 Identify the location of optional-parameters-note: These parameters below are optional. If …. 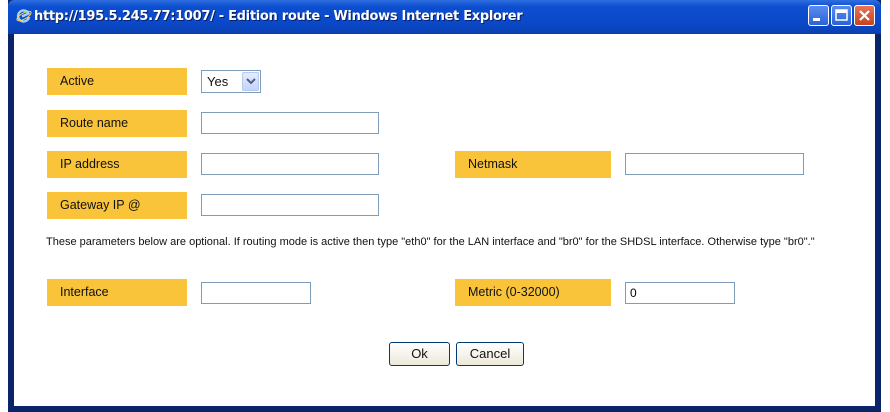
(430, 242).